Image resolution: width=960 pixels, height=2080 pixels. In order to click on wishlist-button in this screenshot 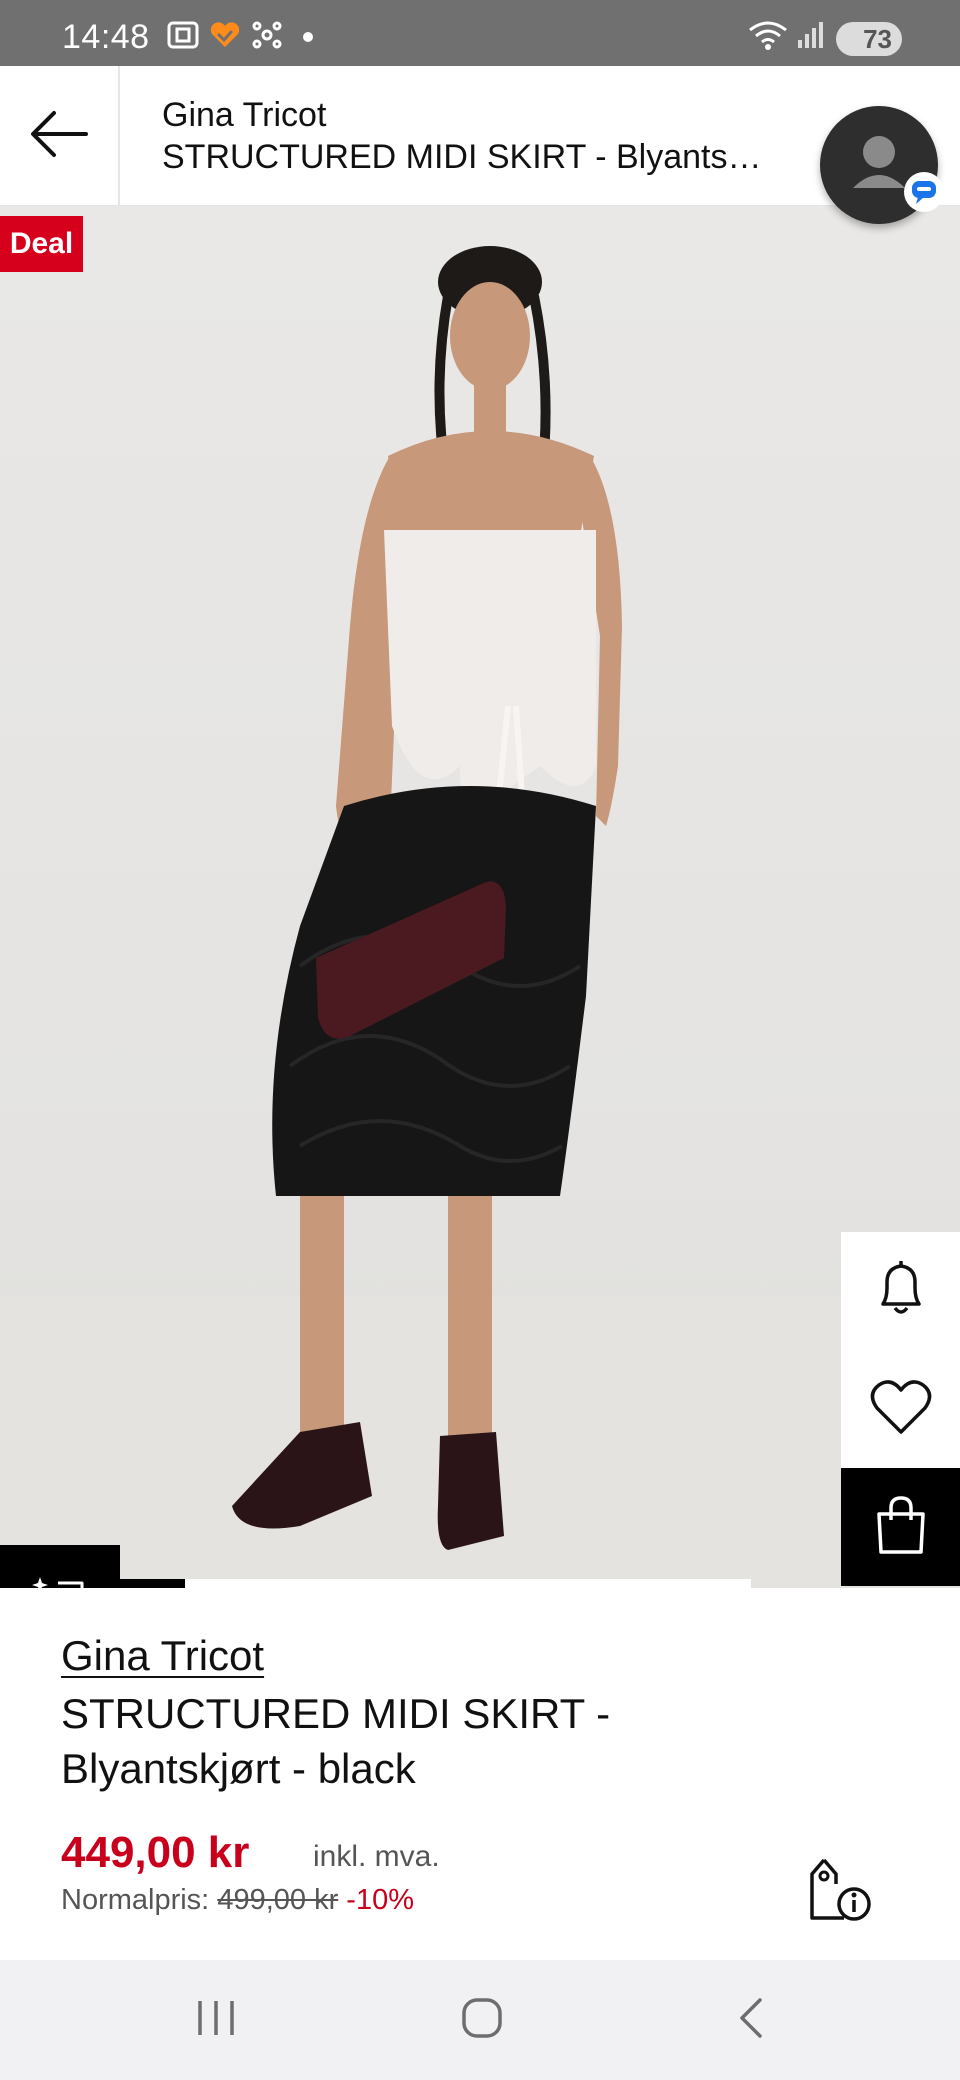, I will do `click(900, 1409)`.